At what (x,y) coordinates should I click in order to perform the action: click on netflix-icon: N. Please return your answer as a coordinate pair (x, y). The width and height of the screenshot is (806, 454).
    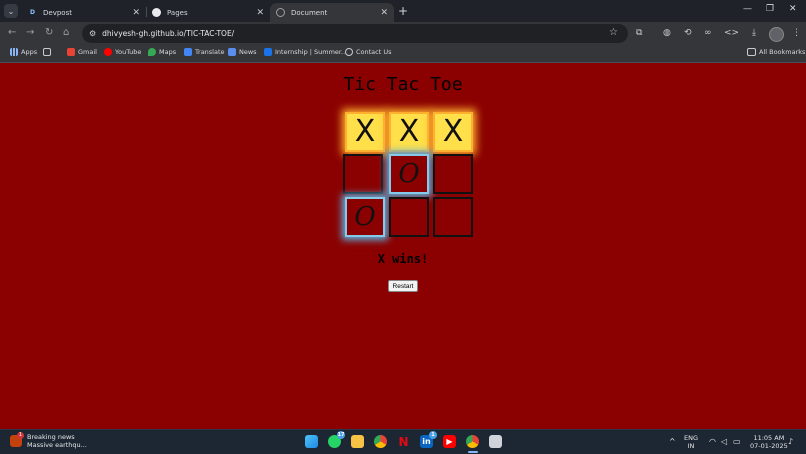
    Looking at the image, I should click on (403, 442).